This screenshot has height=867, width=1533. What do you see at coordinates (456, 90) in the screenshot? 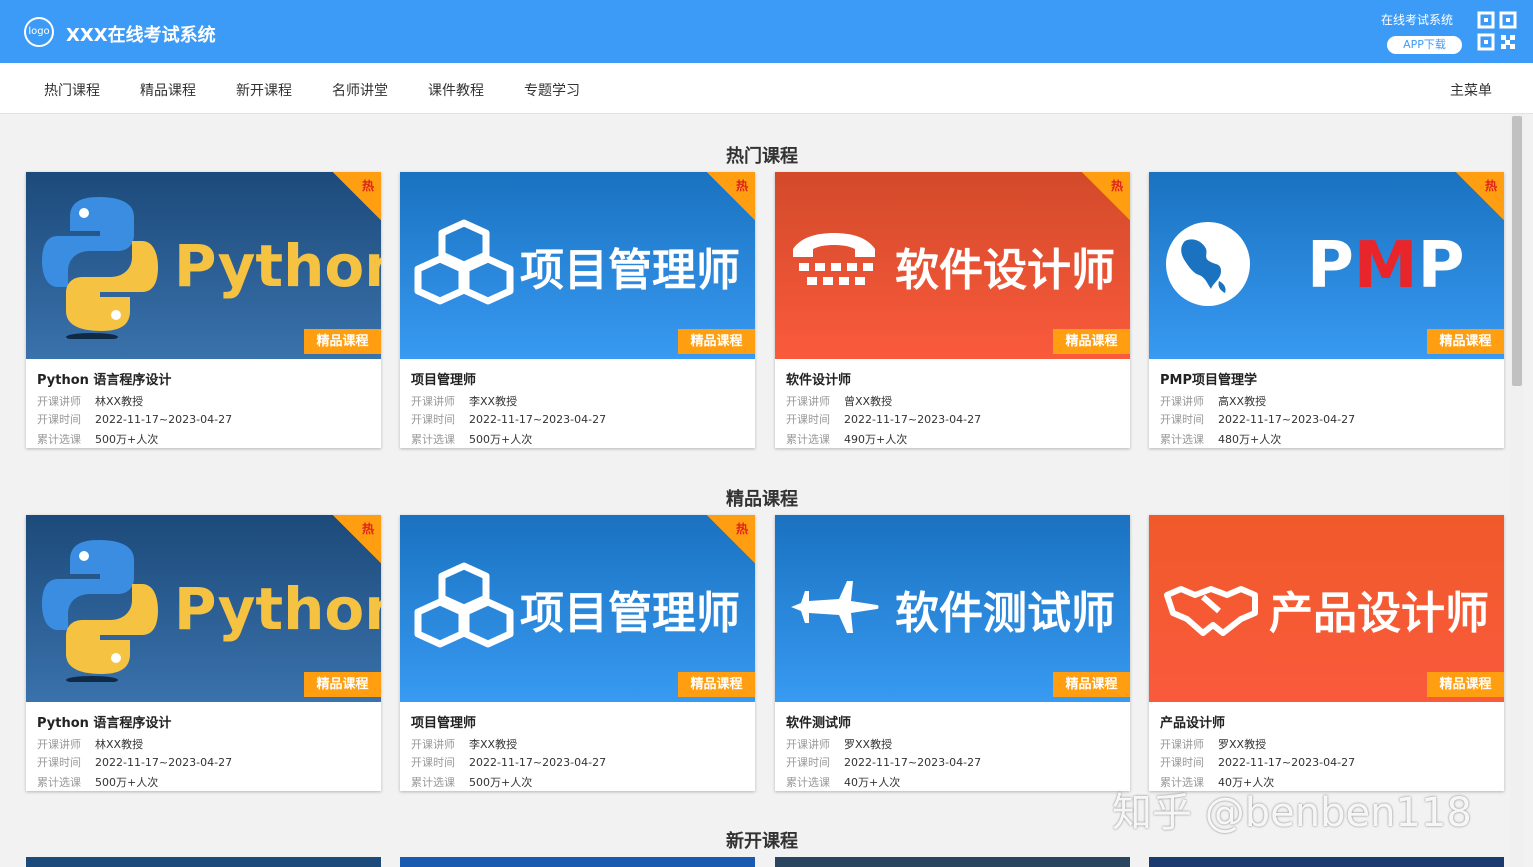
I see `nav-item-courseware: 课件教程` at bounding box center [456, 90].